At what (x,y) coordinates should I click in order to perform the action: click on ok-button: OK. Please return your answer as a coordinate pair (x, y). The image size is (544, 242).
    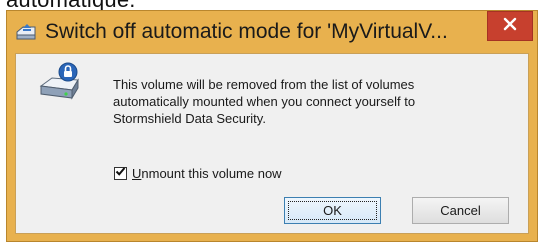
    Looking at the image, I should click on (332, 210).